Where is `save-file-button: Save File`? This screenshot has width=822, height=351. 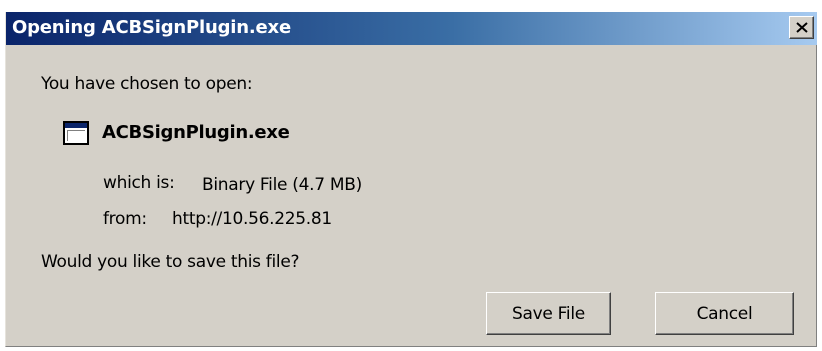
save-file-button: Save File is located at coordinates (548, 313).